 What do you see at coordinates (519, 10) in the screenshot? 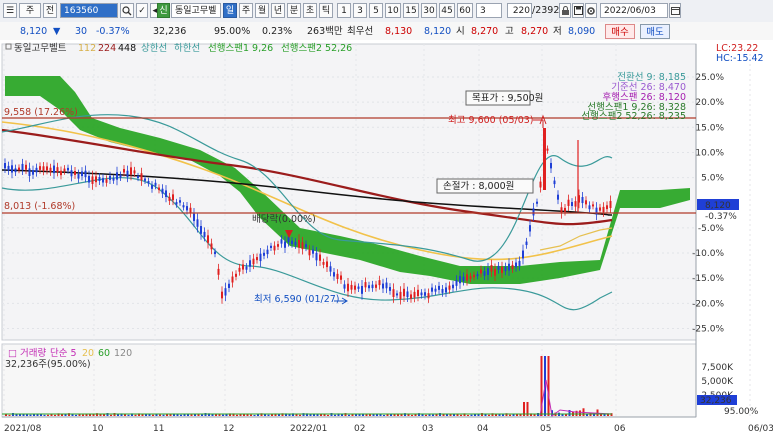
I see `data-count-input: 220` at bounding box center [519, 10].